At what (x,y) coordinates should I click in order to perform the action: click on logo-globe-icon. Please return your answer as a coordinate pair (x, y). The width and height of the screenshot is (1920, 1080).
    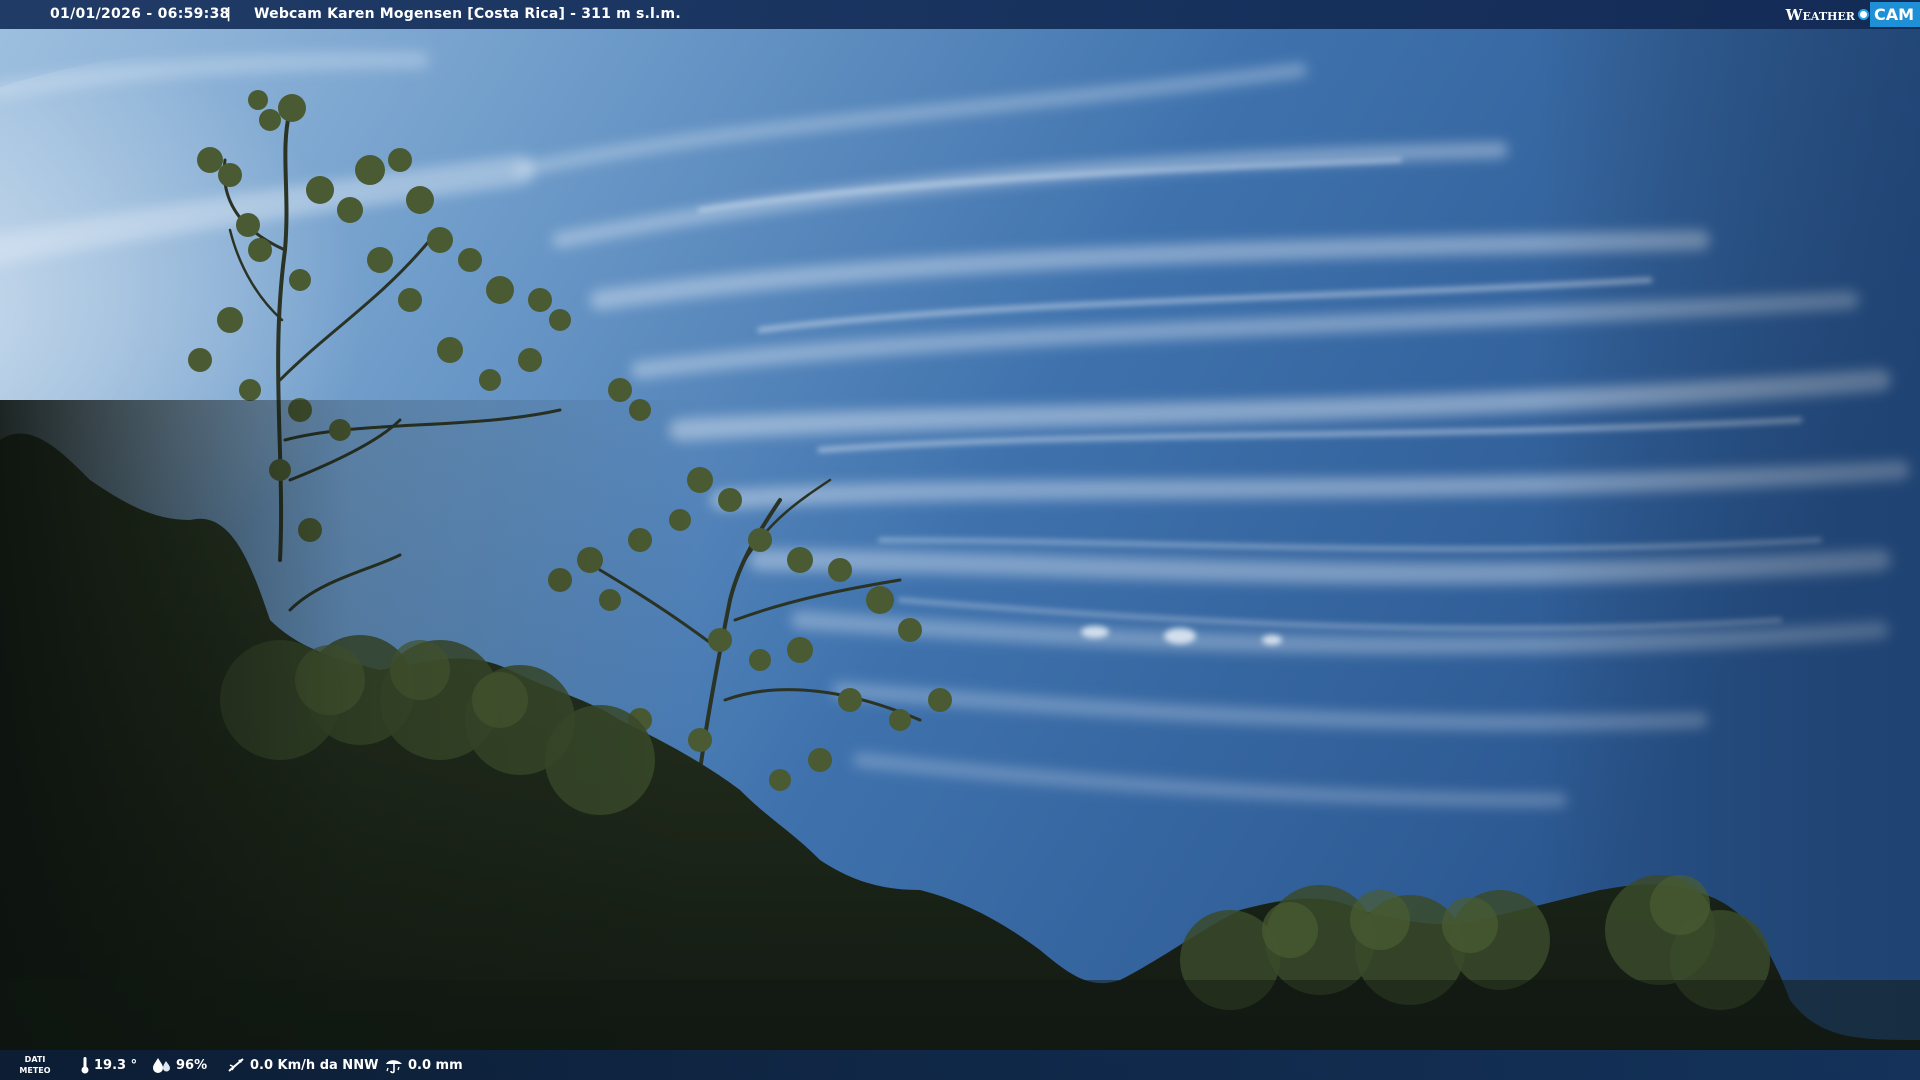
    Looking at the image, I should click on (1863, 14).